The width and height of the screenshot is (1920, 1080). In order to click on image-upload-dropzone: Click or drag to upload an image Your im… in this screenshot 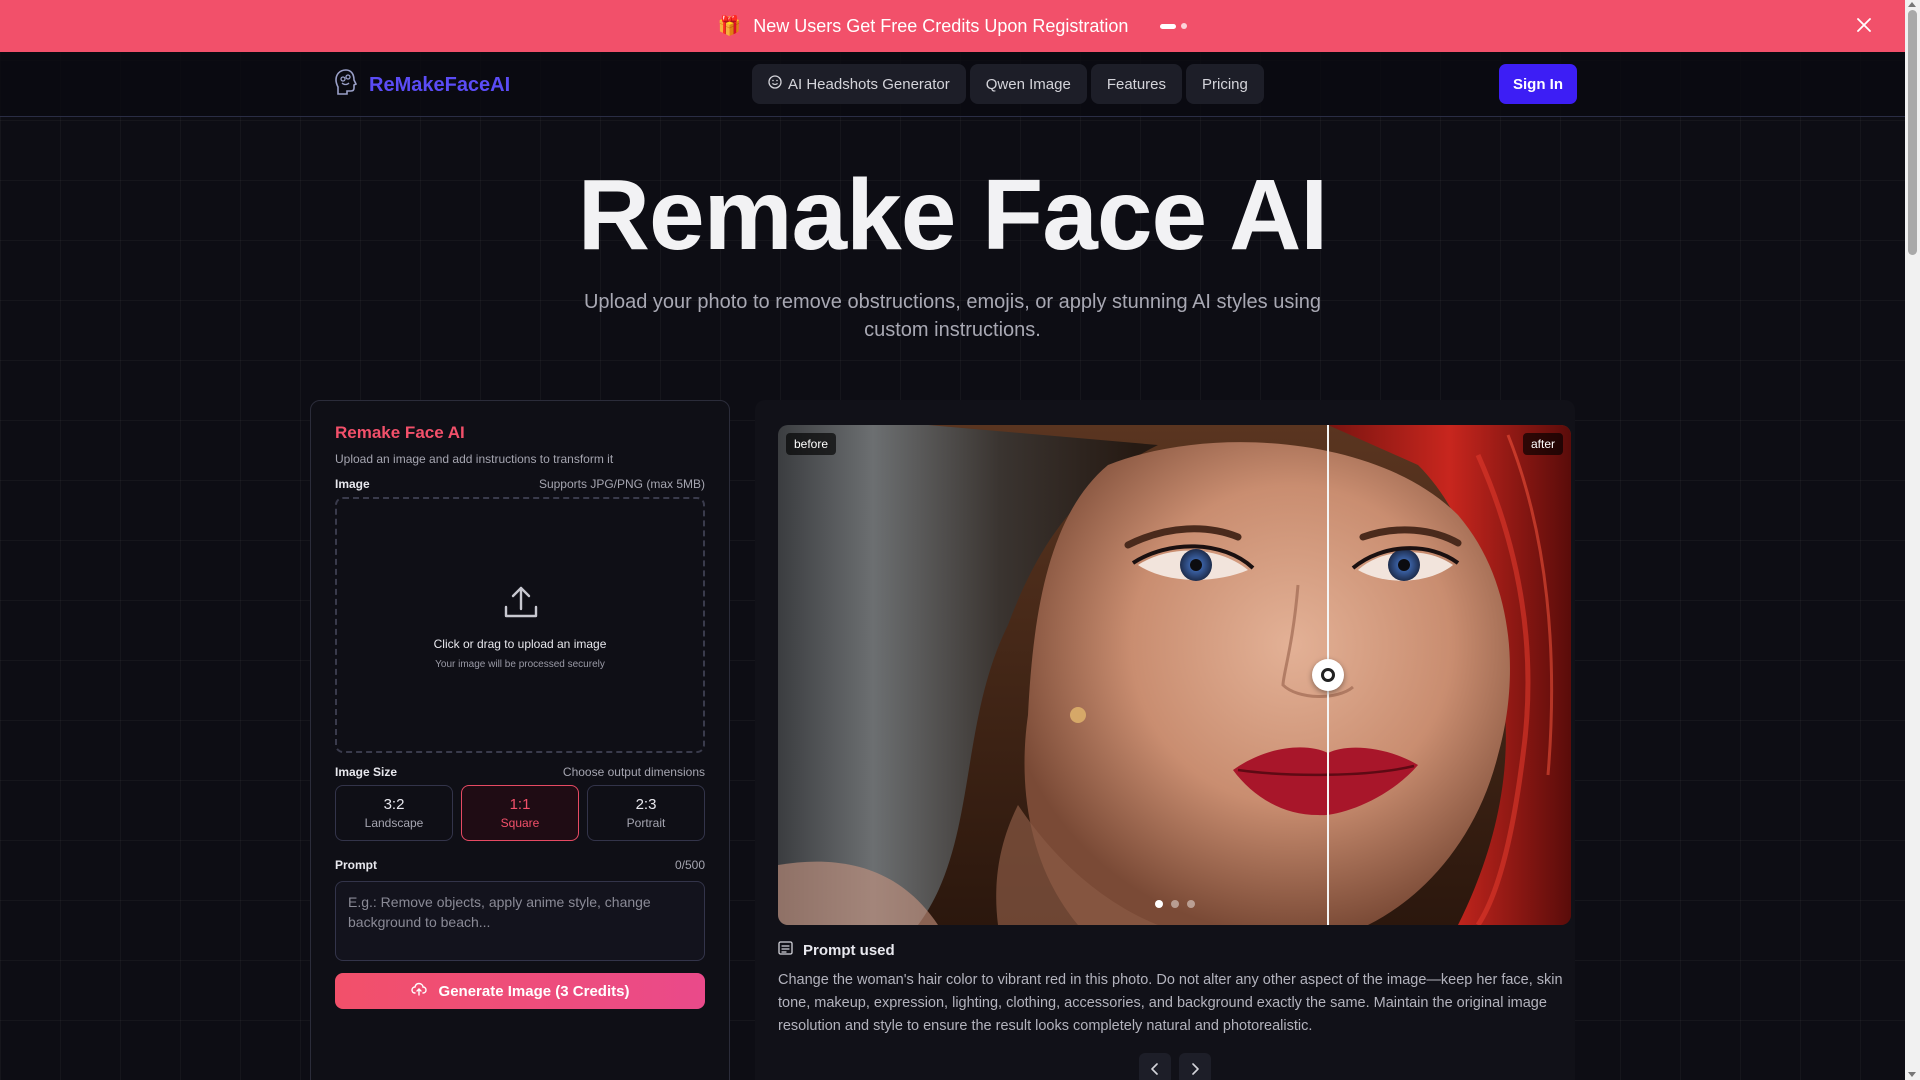, I will do `click(520, 625)`.